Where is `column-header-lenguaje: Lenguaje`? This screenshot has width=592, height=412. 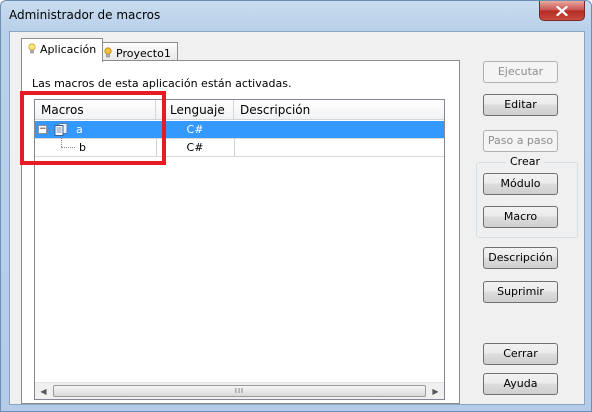 column-header-lenguaje: Lenguaje is located at coordinates (195, 110).